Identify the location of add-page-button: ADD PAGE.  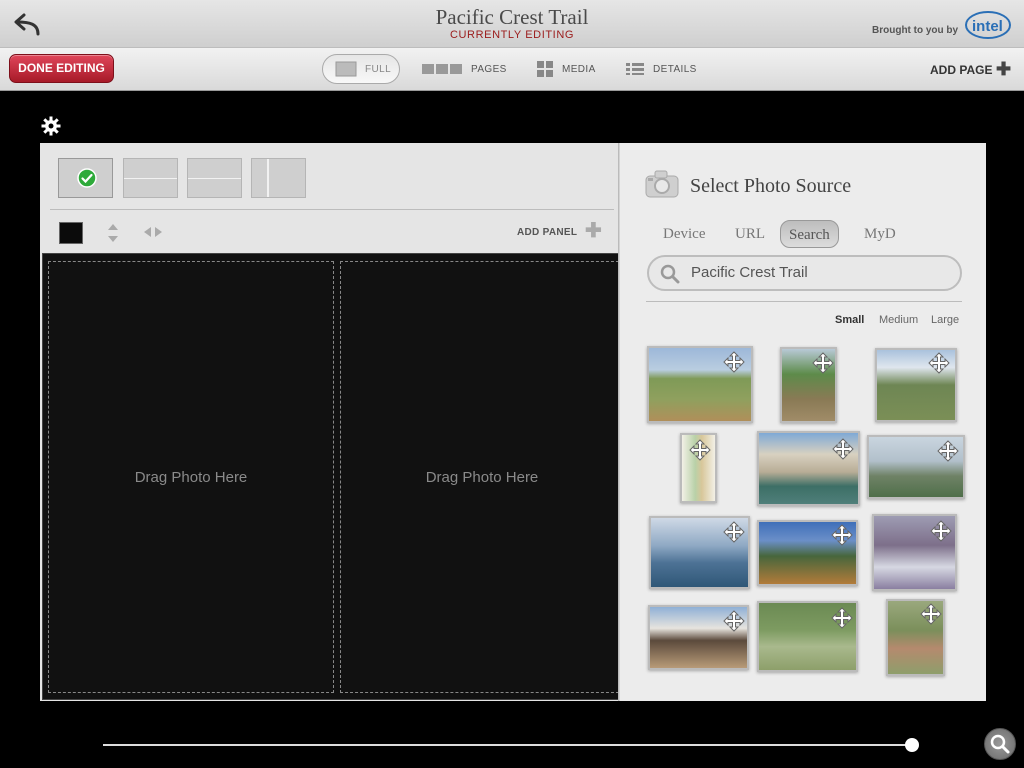
(961, 70).